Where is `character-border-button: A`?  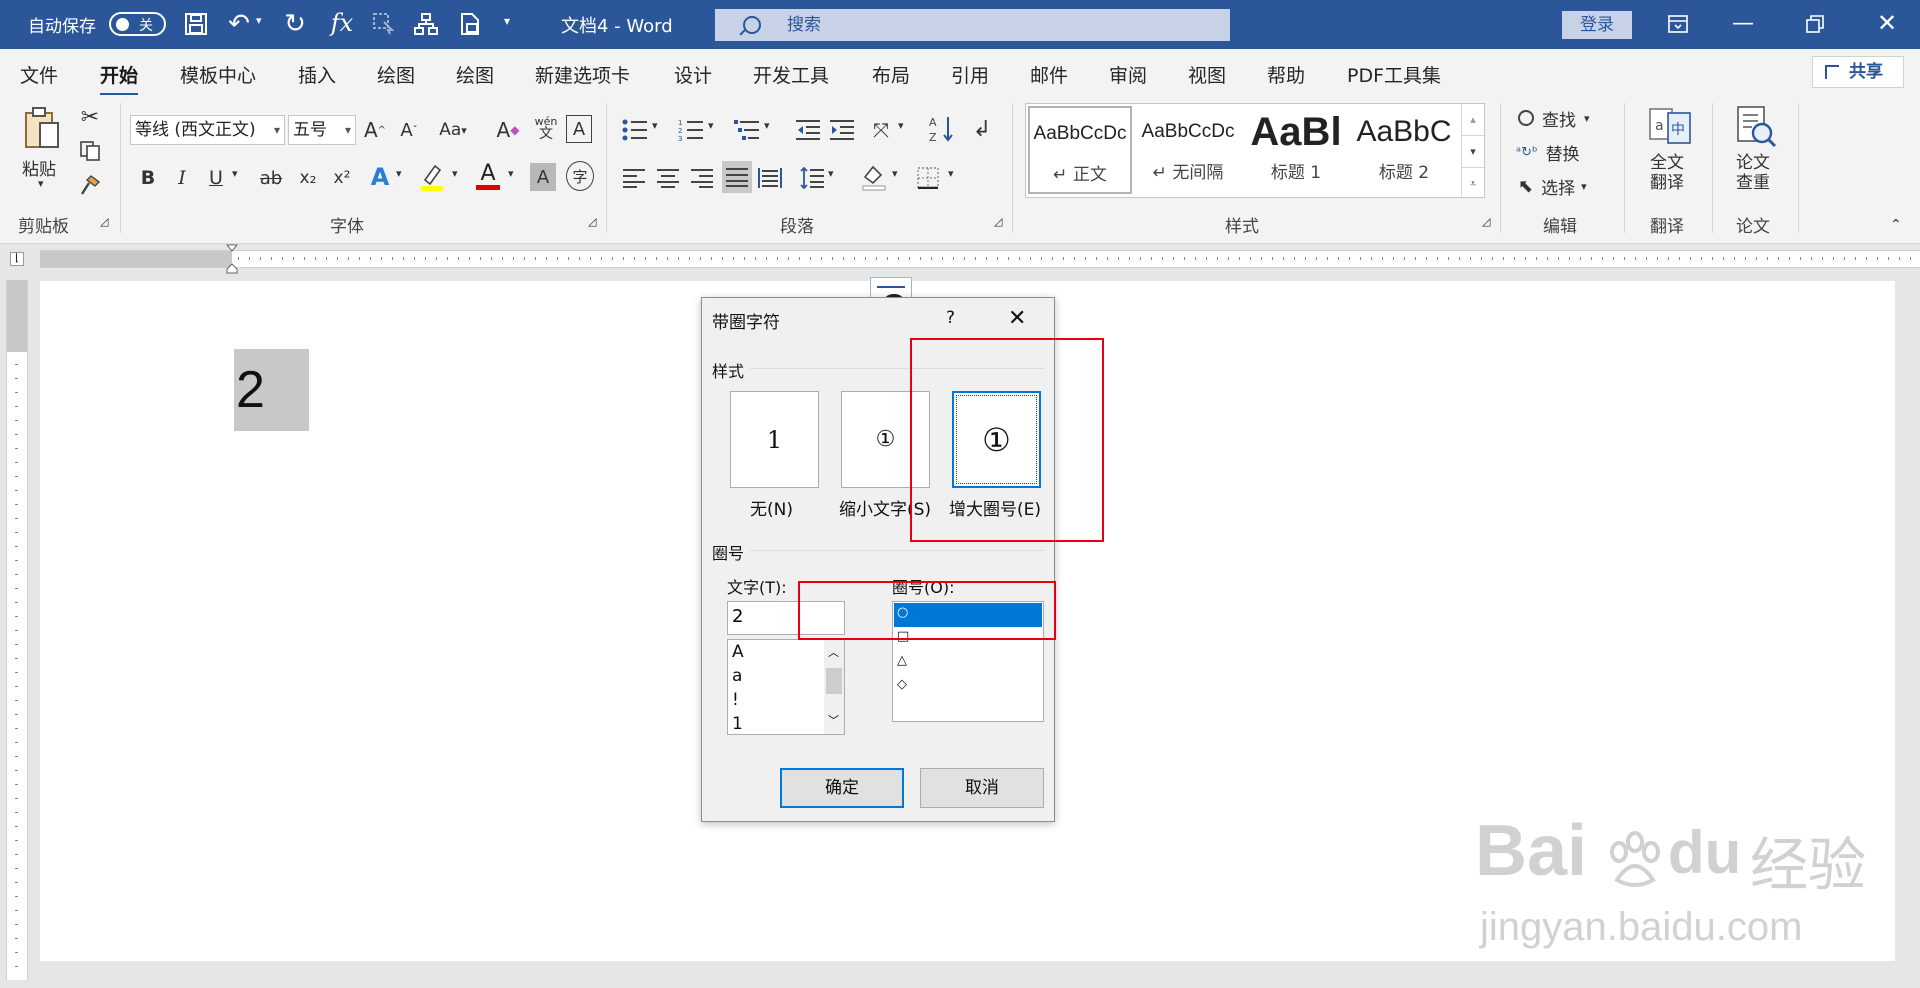 character-border-button: A is located at coordinates (579, 129).